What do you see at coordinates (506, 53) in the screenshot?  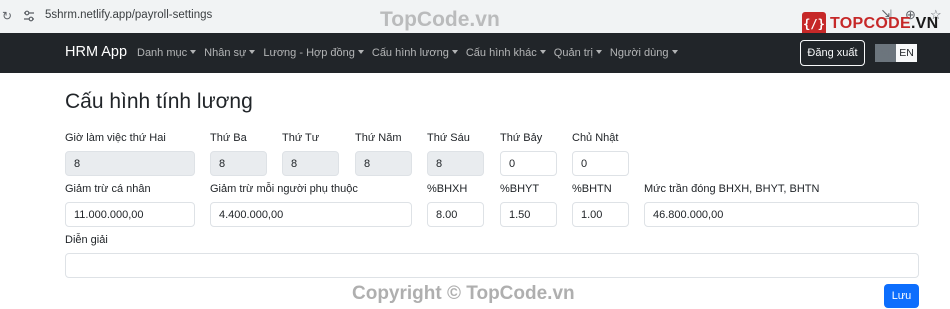 I see `nav-item-cau-hinh-khac: Cấu hình khác` at bounding box center [506, 53].